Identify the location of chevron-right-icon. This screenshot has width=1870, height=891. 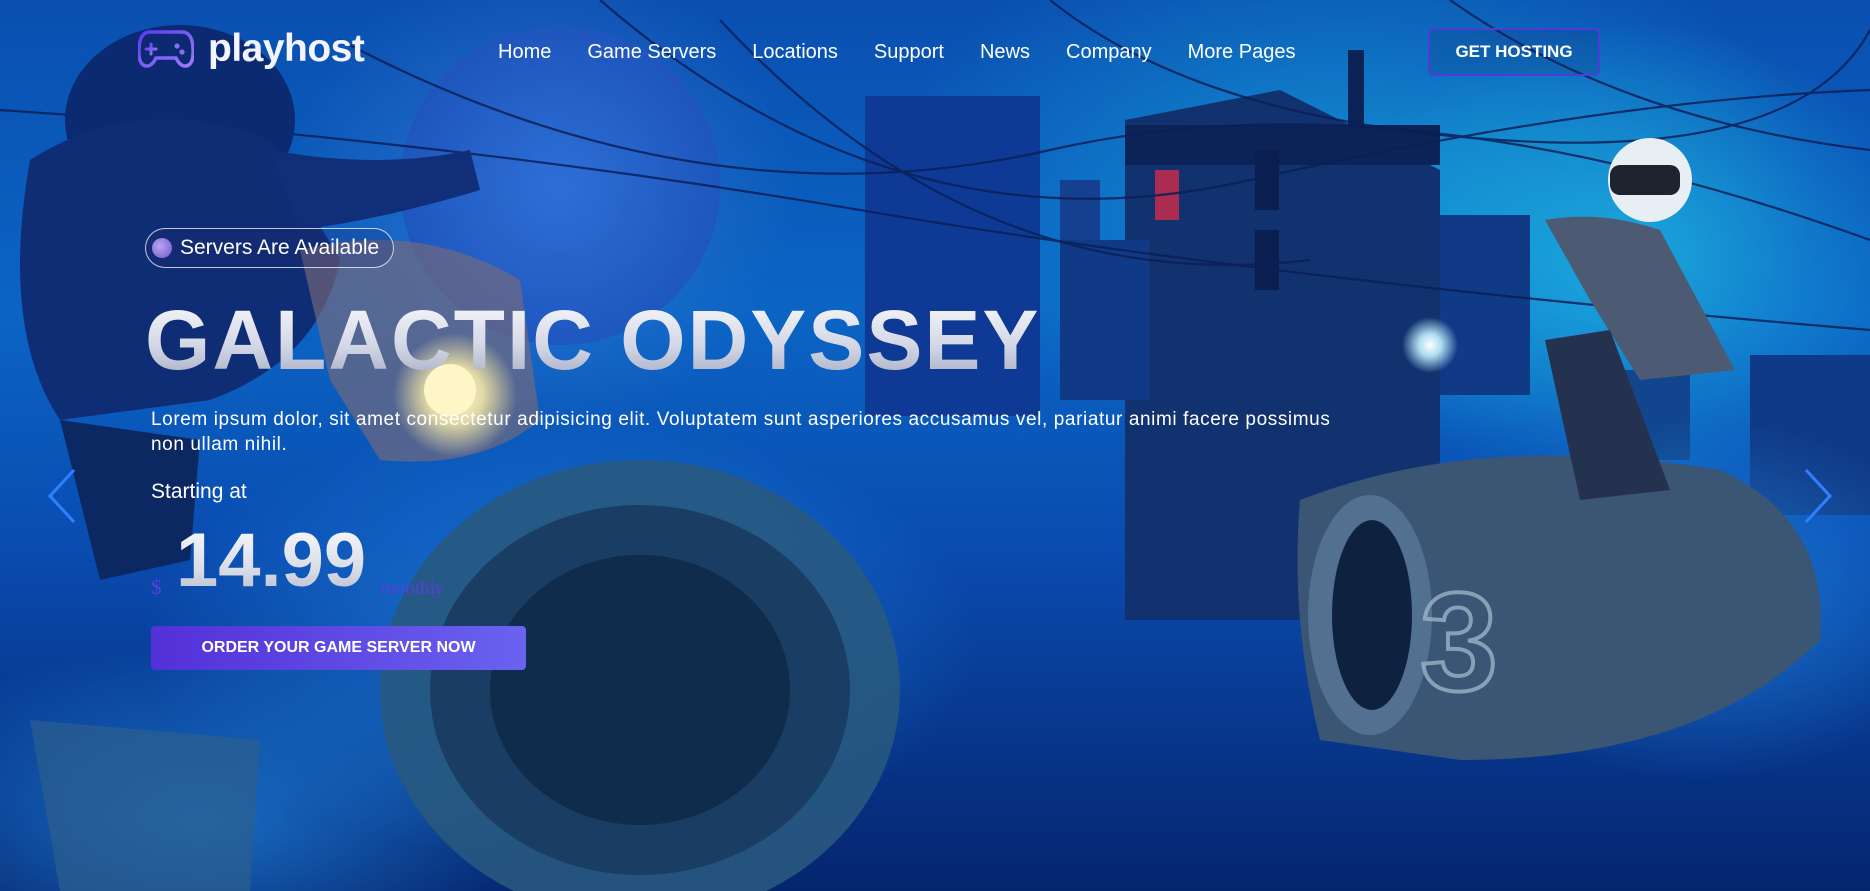
(1818, 496).